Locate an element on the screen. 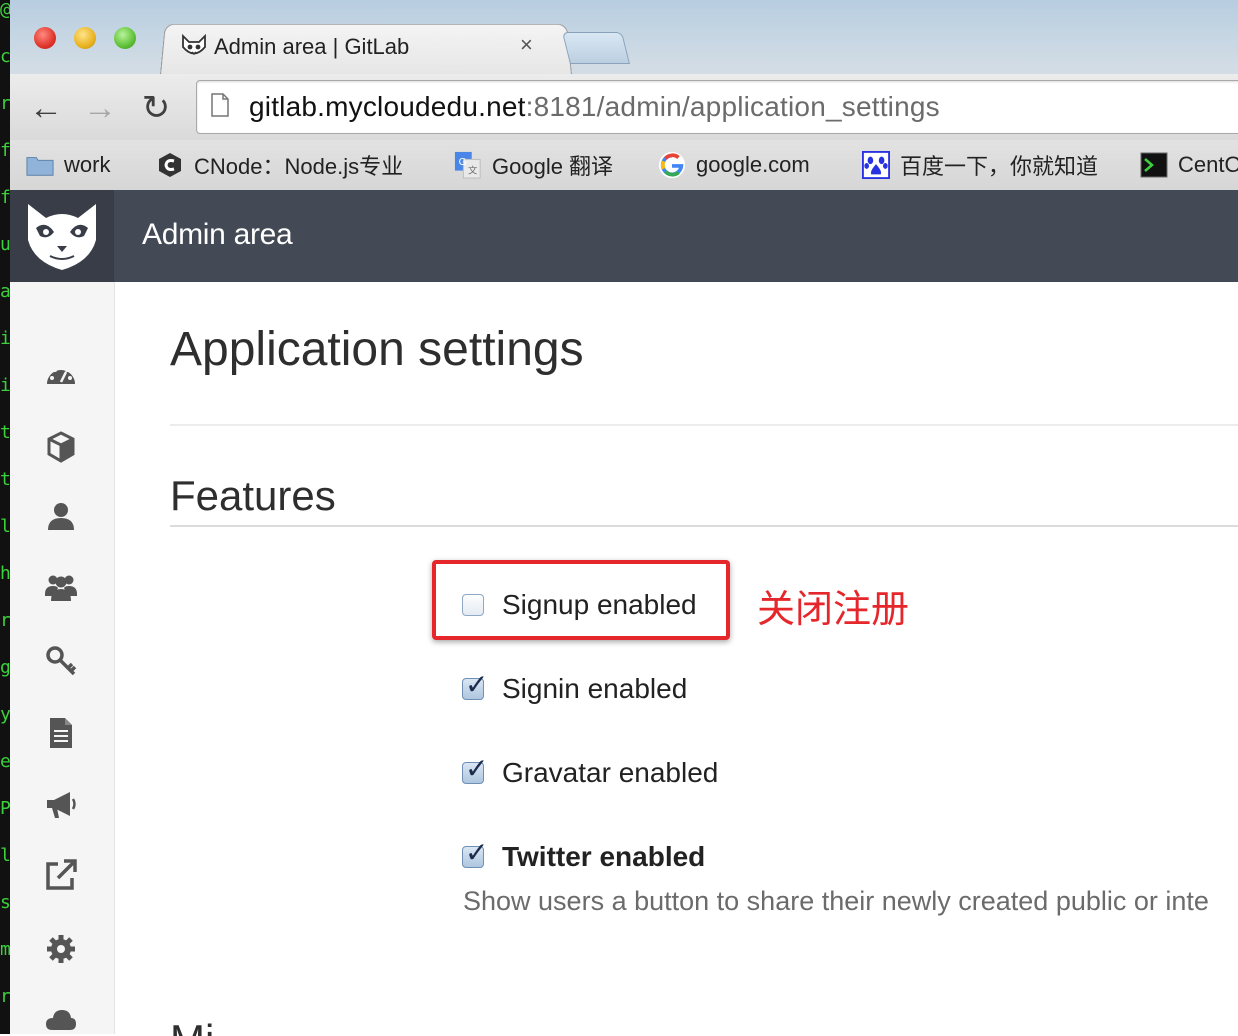  bookmark-google: google.com is located at coordinates (734, 165).